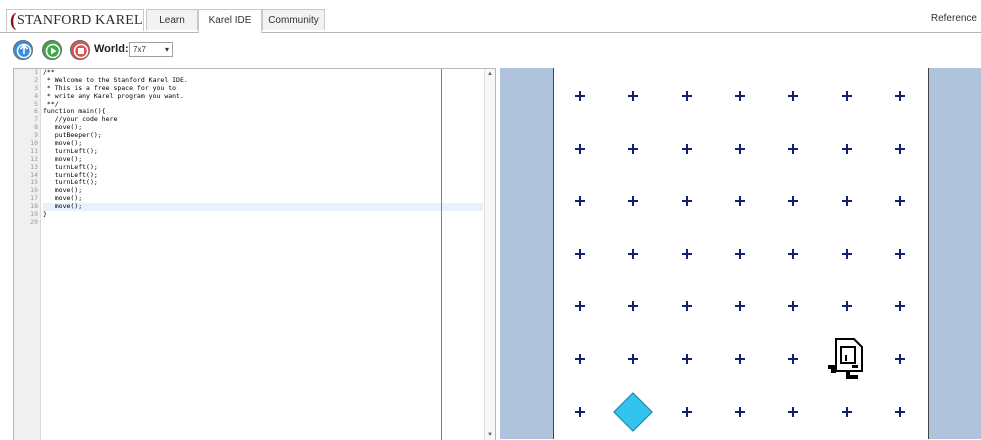  I want to click on code-line: * write any Karel program you want., so click(263, 96).